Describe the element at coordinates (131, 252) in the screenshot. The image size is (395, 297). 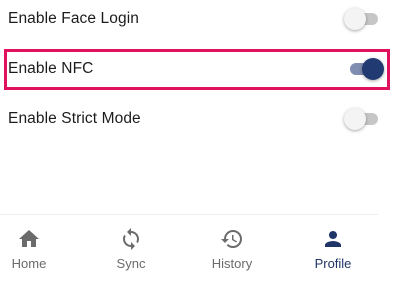
I see `nav-item-sync: Sync` at that location.